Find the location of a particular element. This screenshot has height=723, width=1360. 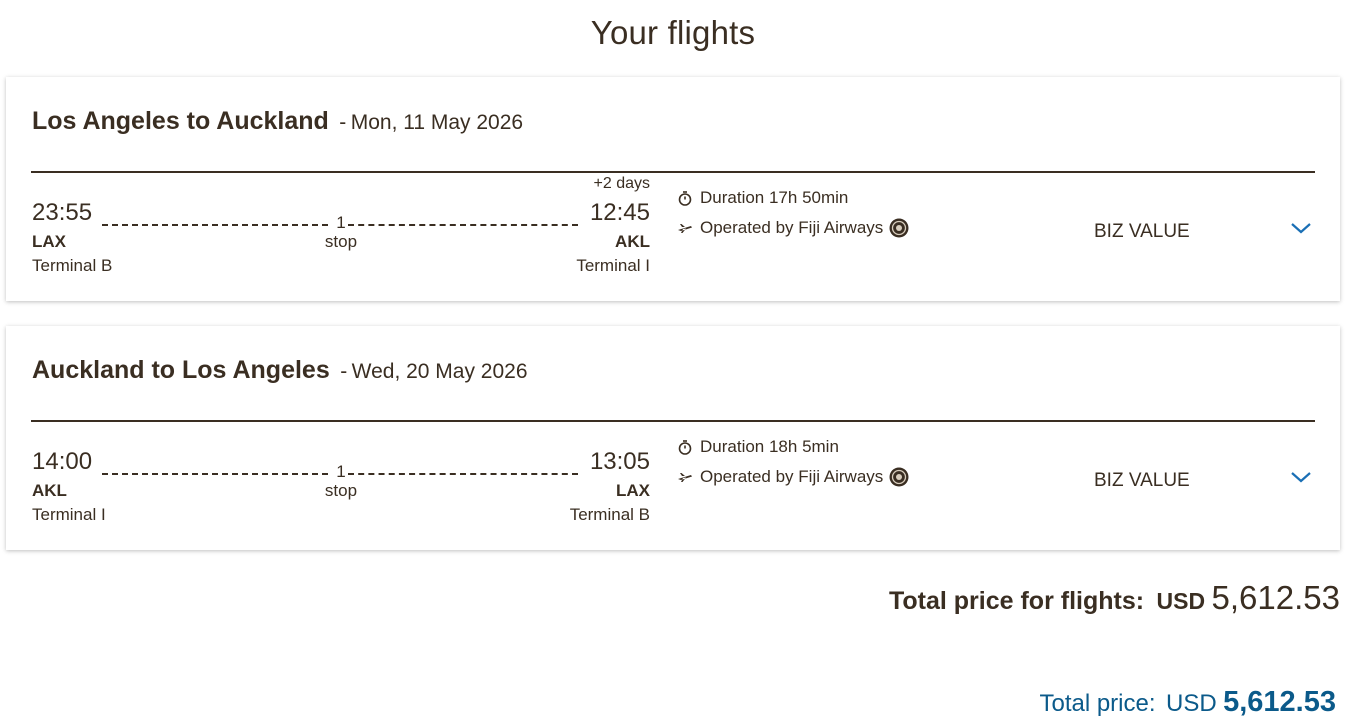

duration-text: Duration 18h 5min is located at coordinates (769, 446).